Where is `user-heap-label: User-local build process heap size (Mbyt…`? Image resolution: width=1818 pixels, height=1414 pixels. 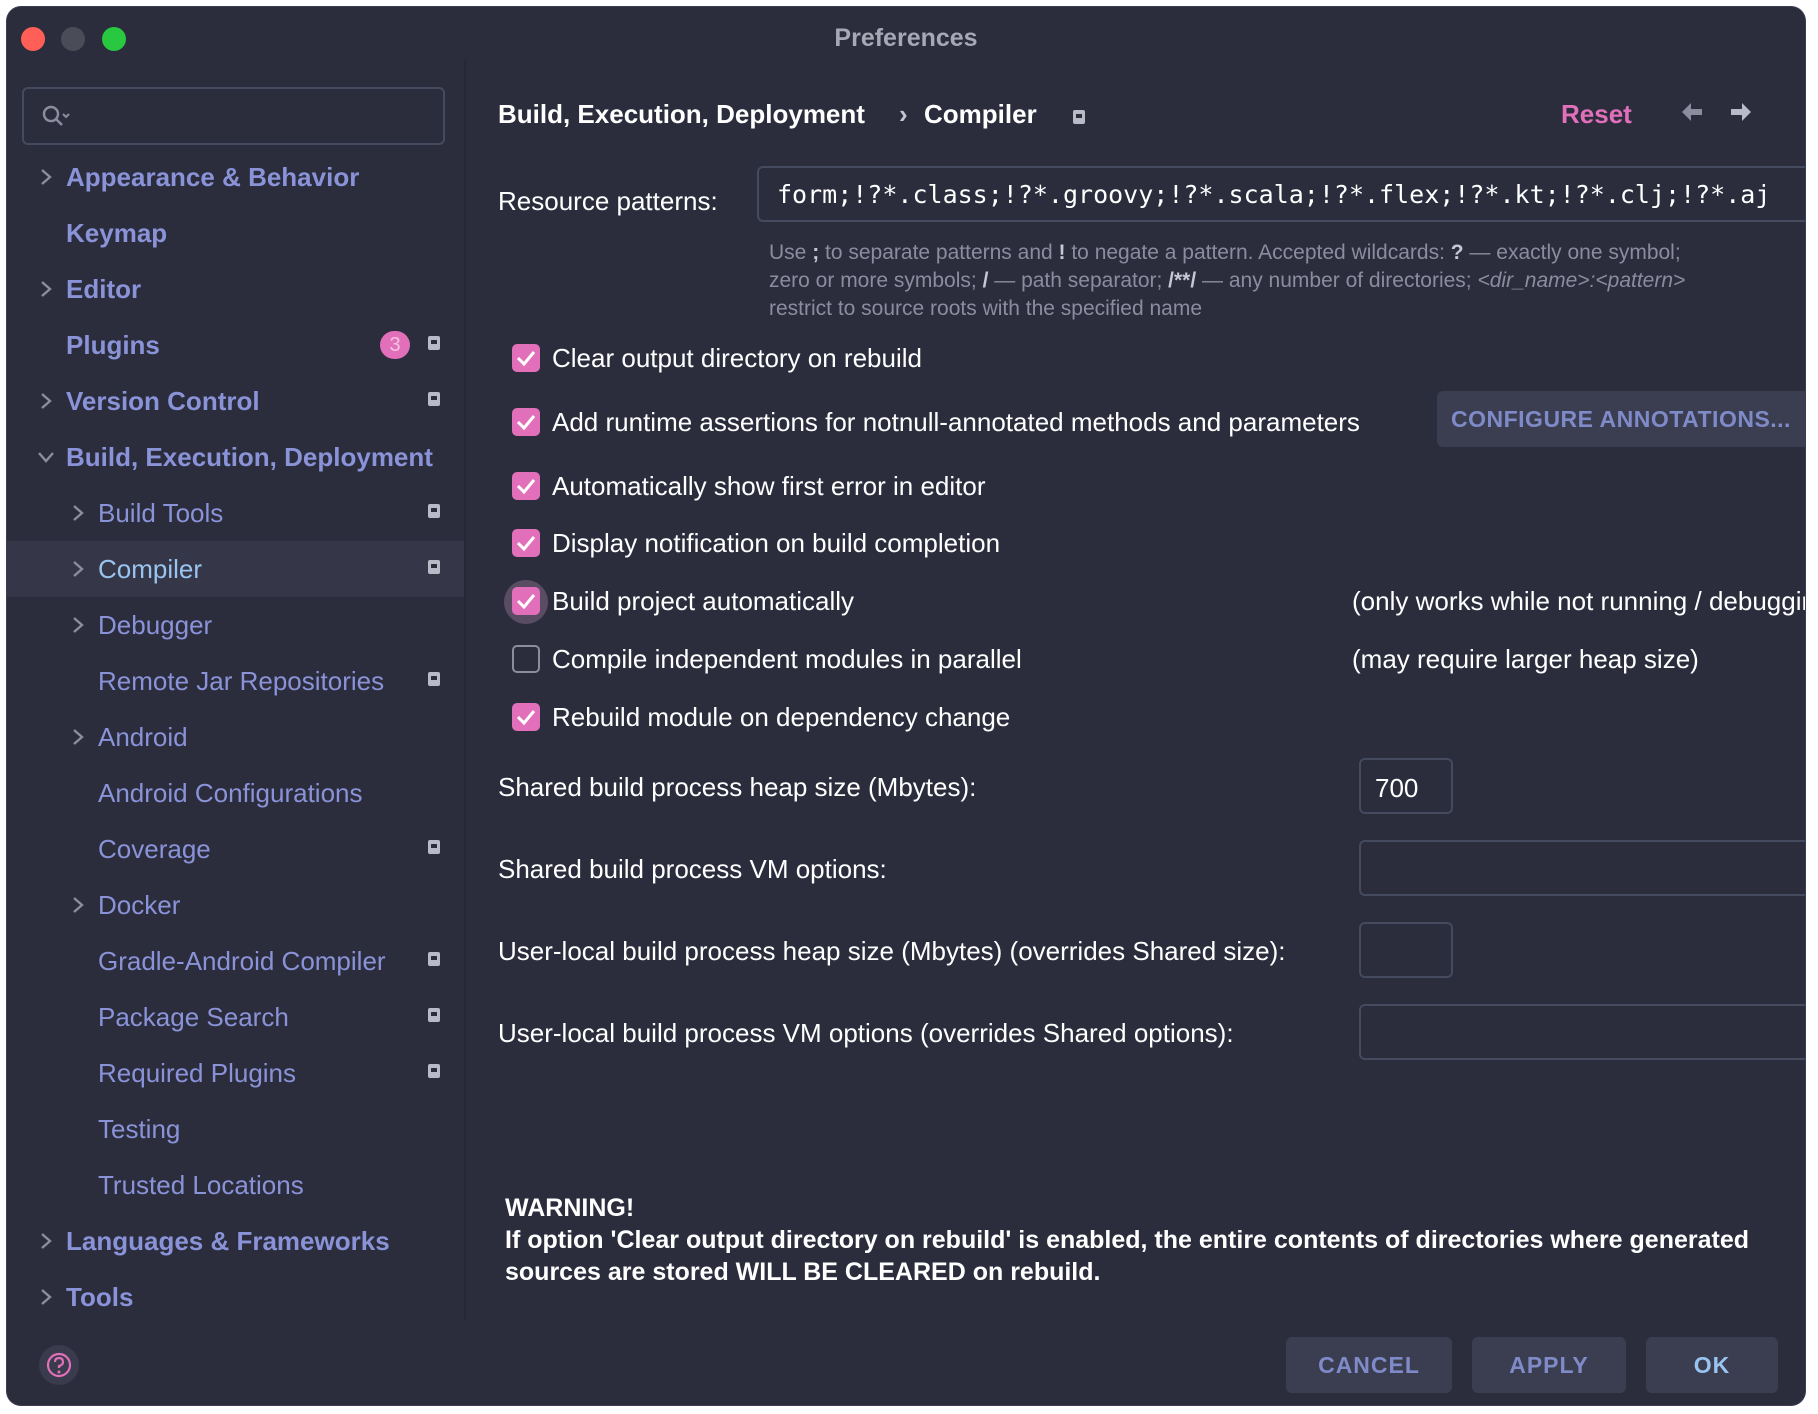 user-heap-label: User-local build process heap size (Mbyt… is located at coordinates (892, 951).